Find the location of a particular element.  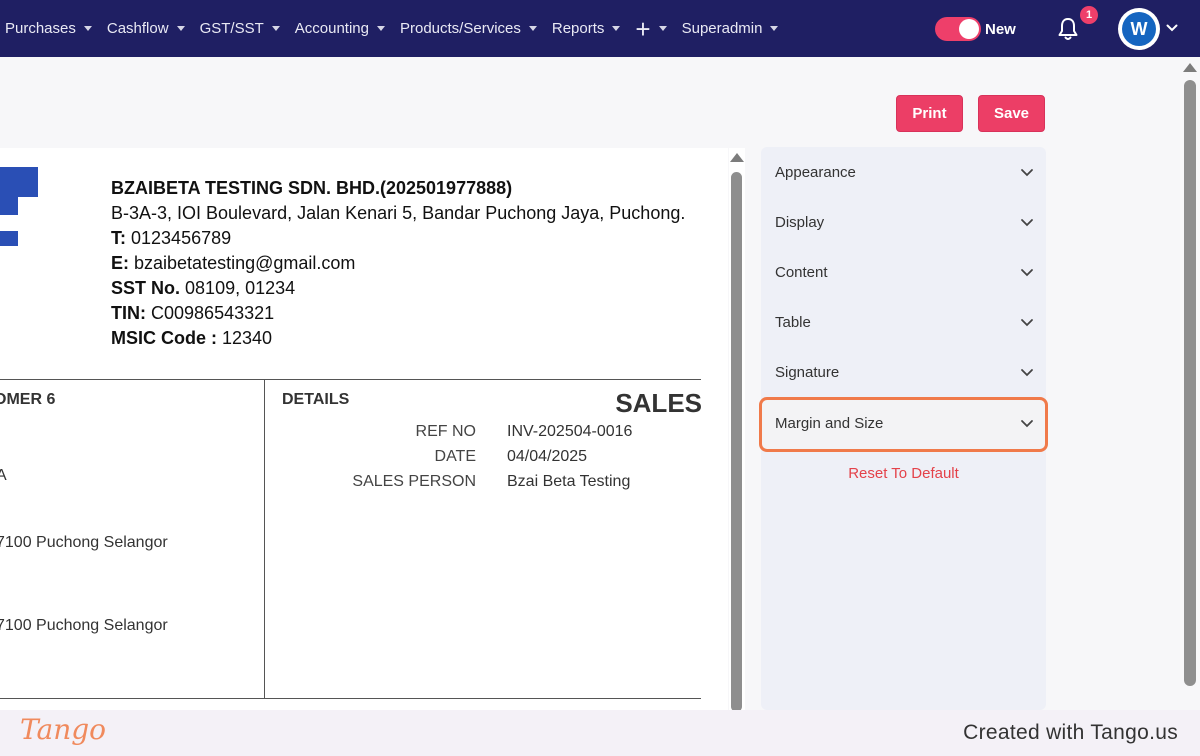

nav-gst-sst: GST/SST is located at coordinates (240, 28).